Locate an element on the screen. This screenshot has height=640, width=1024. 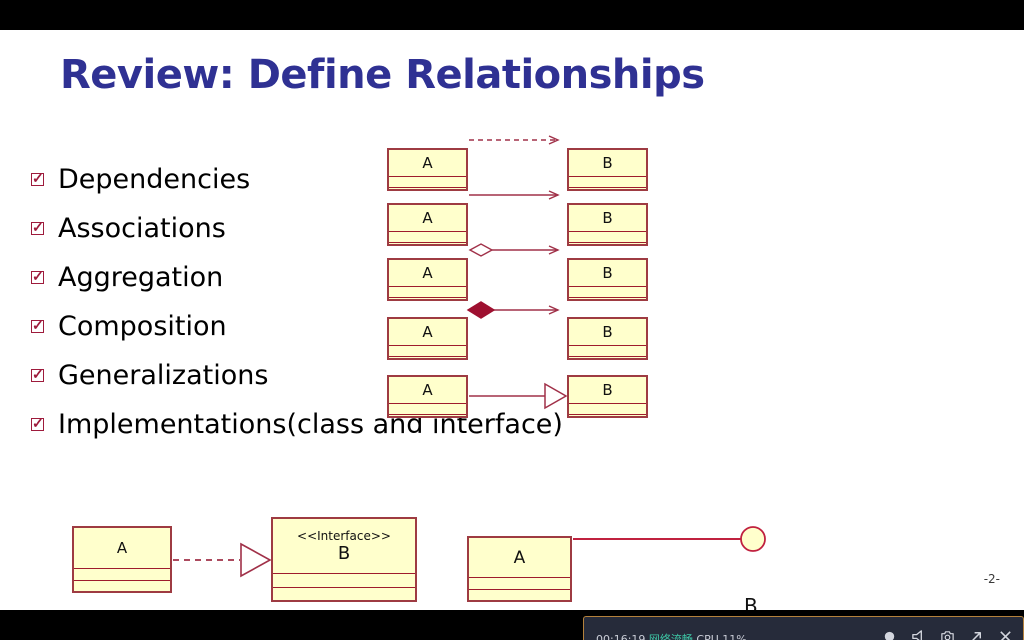
recording-overlay-icons is located at coordinates (947, 634).